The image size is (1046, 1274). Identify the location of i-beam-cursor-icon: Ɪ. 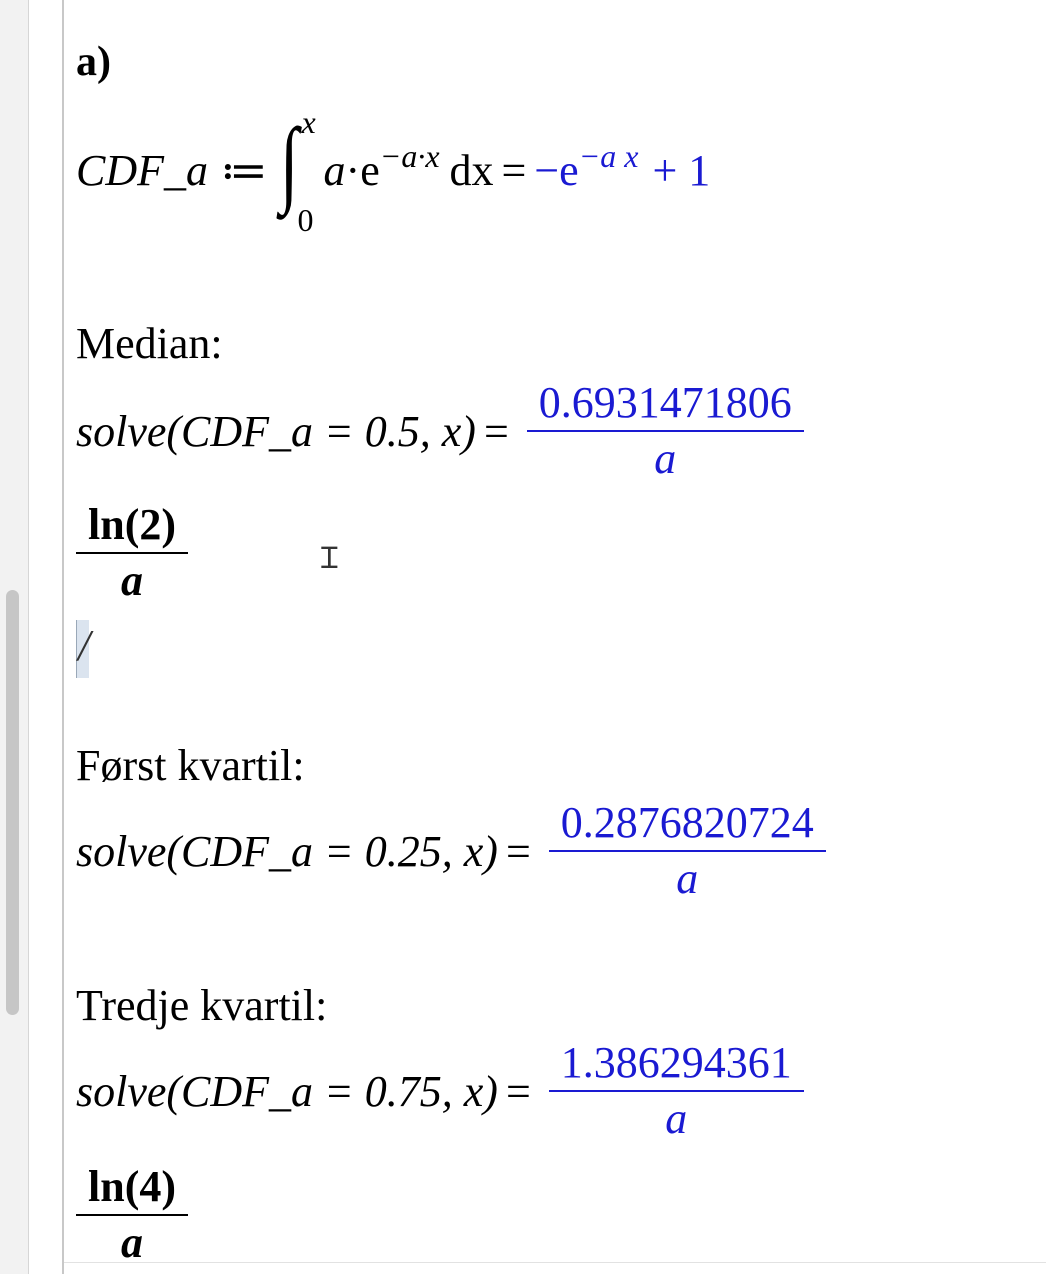
(329, 558).